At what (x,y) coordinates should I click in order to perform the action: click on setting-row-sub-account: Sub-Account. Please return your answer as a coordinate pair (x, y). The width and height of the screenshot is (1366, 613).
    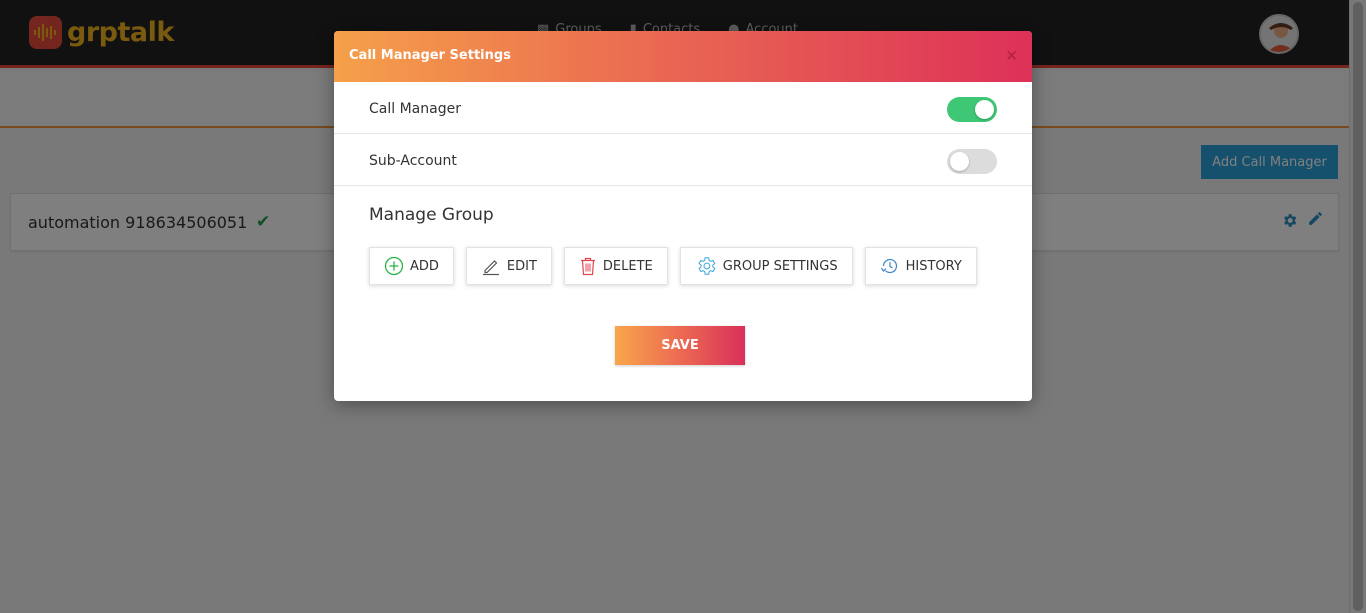
    Looking at the image, I should click on (683, 160).